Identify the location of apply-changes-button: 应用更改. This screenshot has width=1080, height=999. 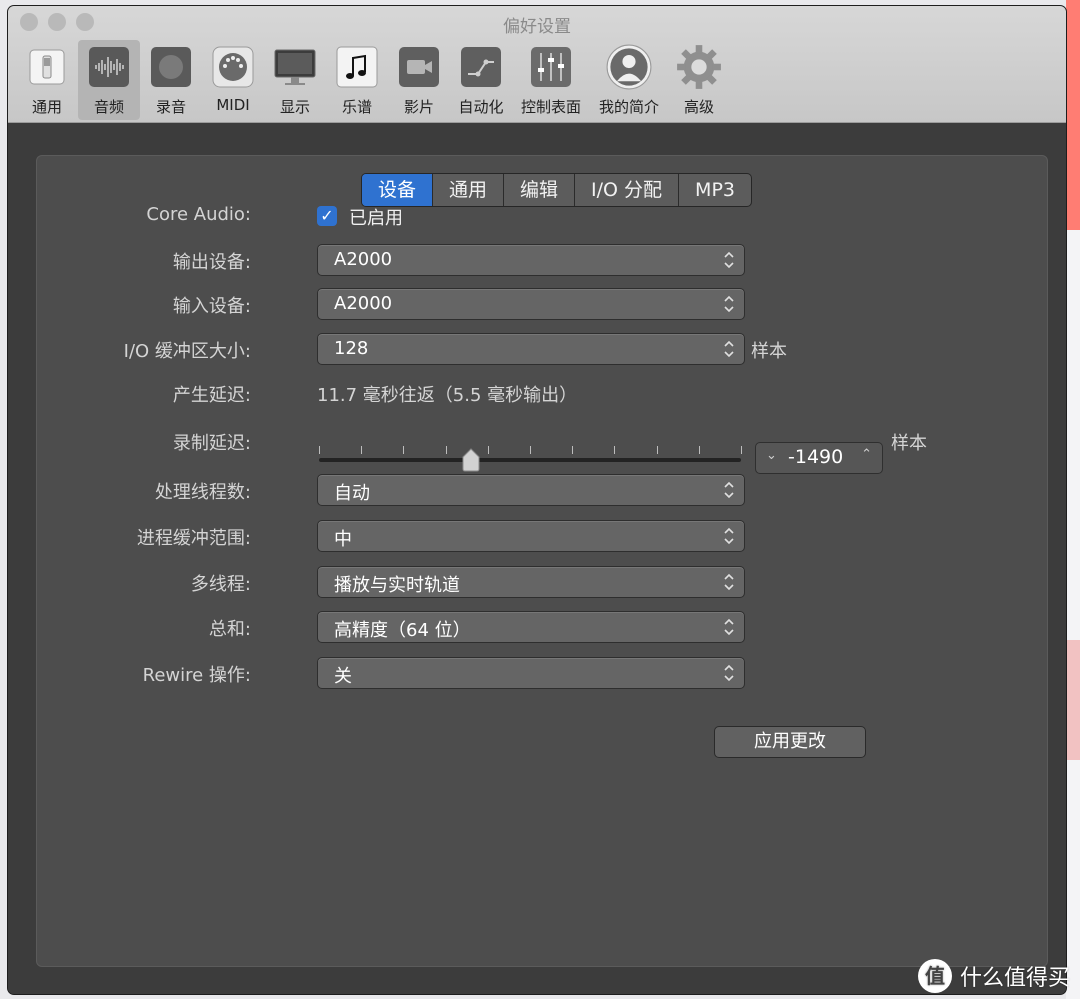
(790, 742).